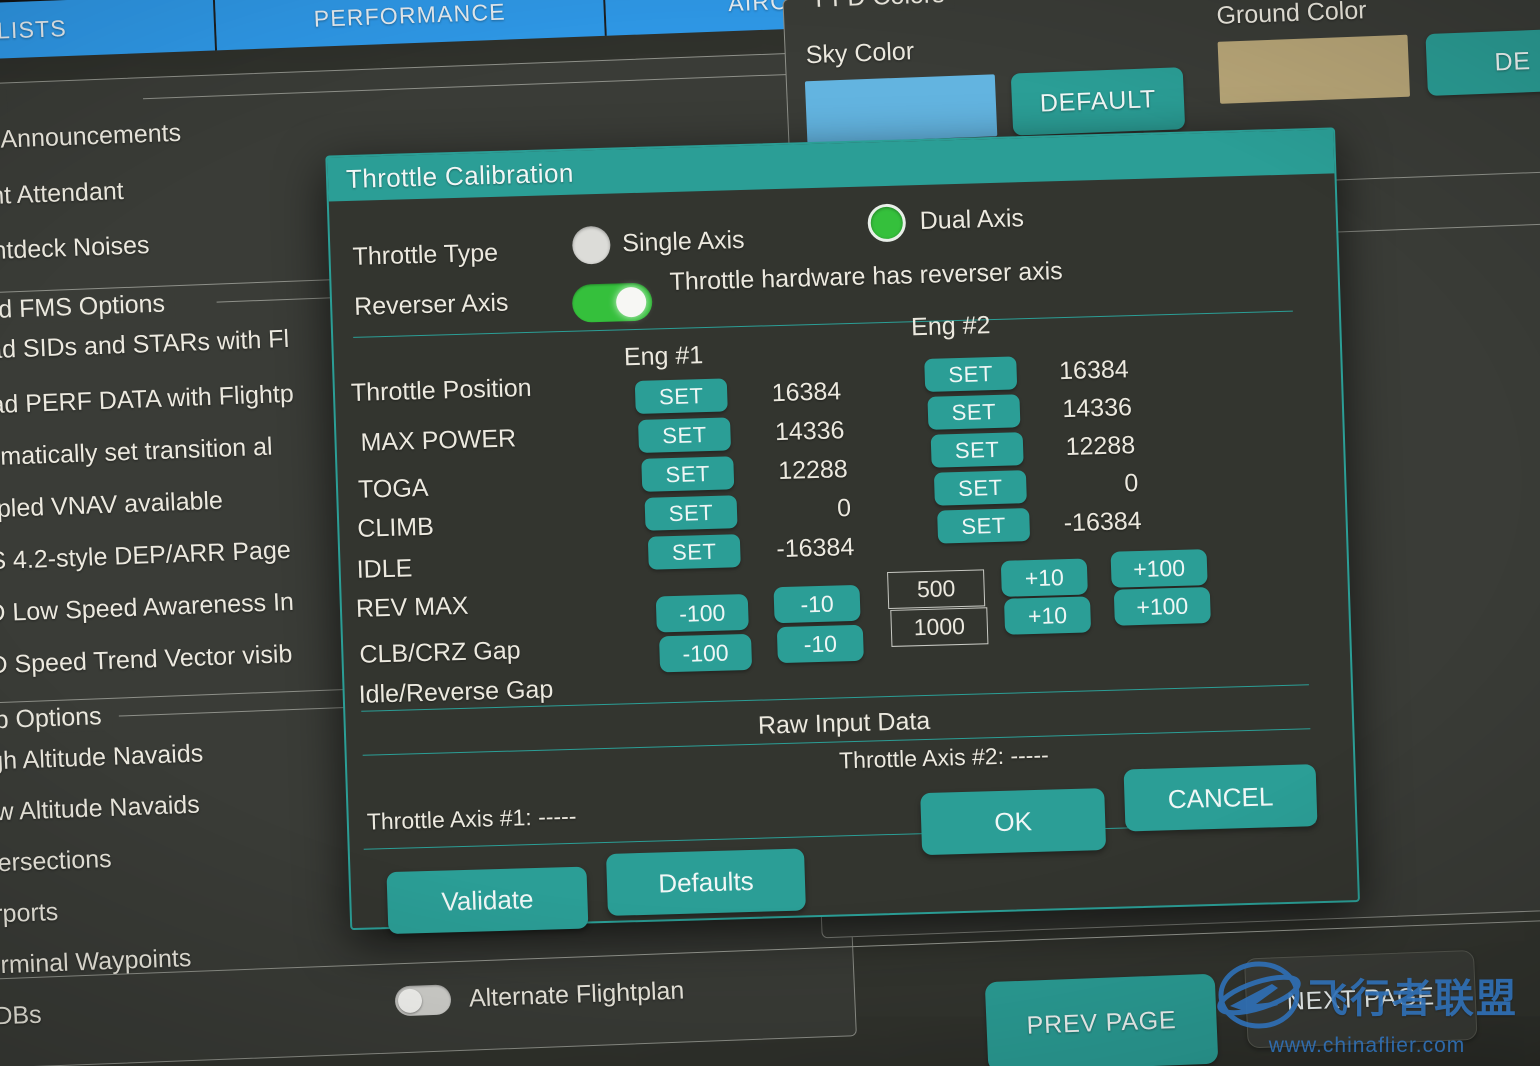  I want to click on validate-label: Validate, so click(487, 900).